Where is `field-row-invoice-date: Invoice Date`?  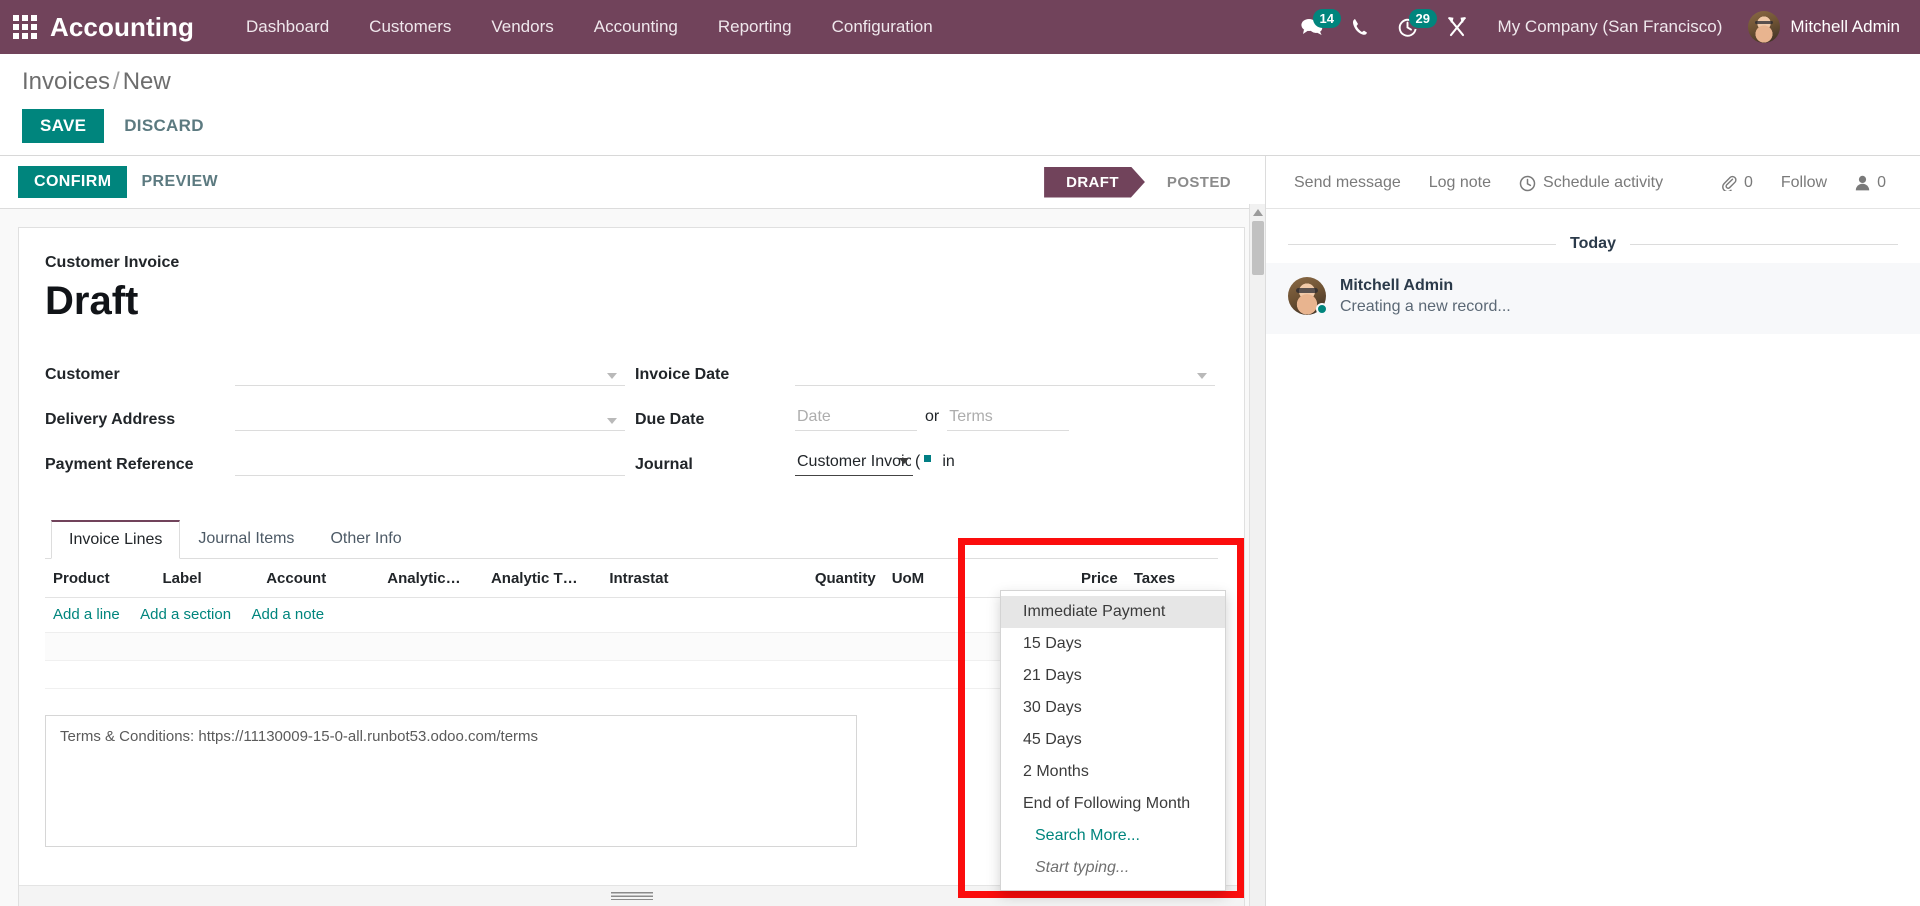 field-row-invoice-date: Invoice Date is located at coordinates (925, 368).